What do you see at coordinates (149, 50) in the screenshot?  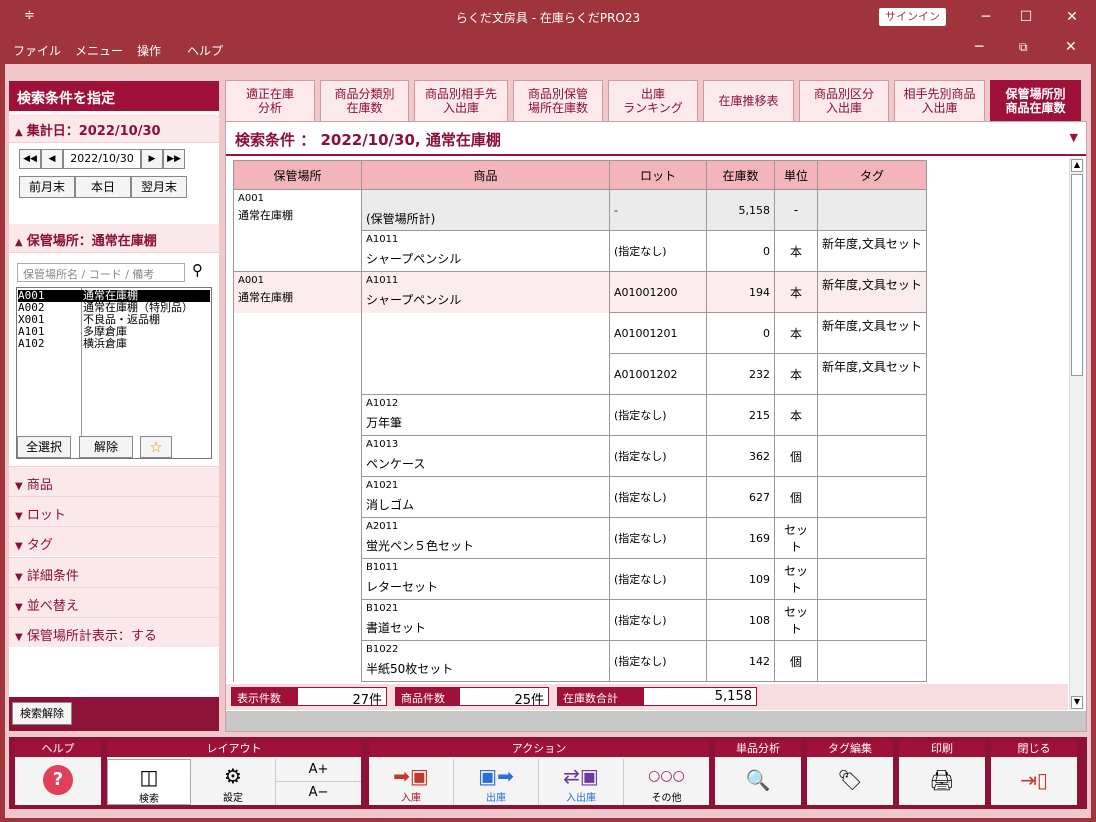 I see `menu-operation: 操作` at bounding box center [149, 50].